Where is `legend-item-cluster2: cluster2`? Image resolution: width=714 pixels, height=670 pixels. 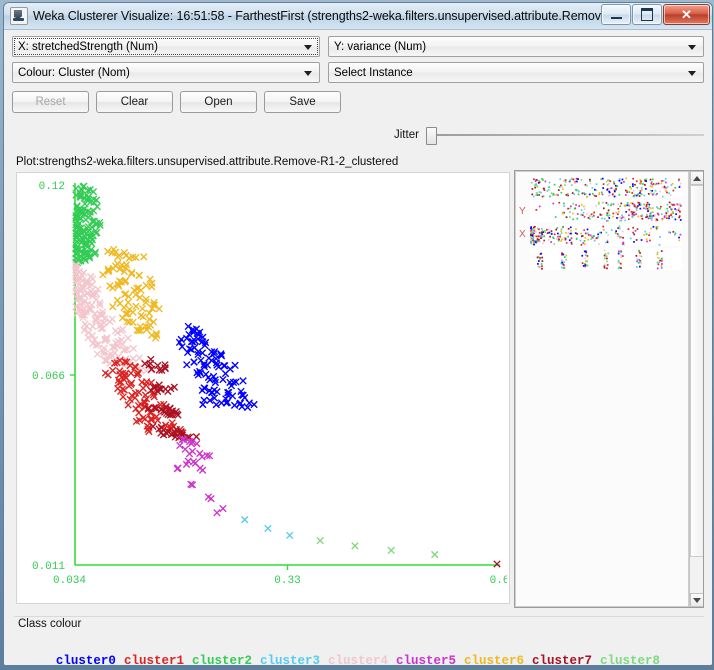 legend-item-cluster2: cluster2 is located at coordinates (222, 659).